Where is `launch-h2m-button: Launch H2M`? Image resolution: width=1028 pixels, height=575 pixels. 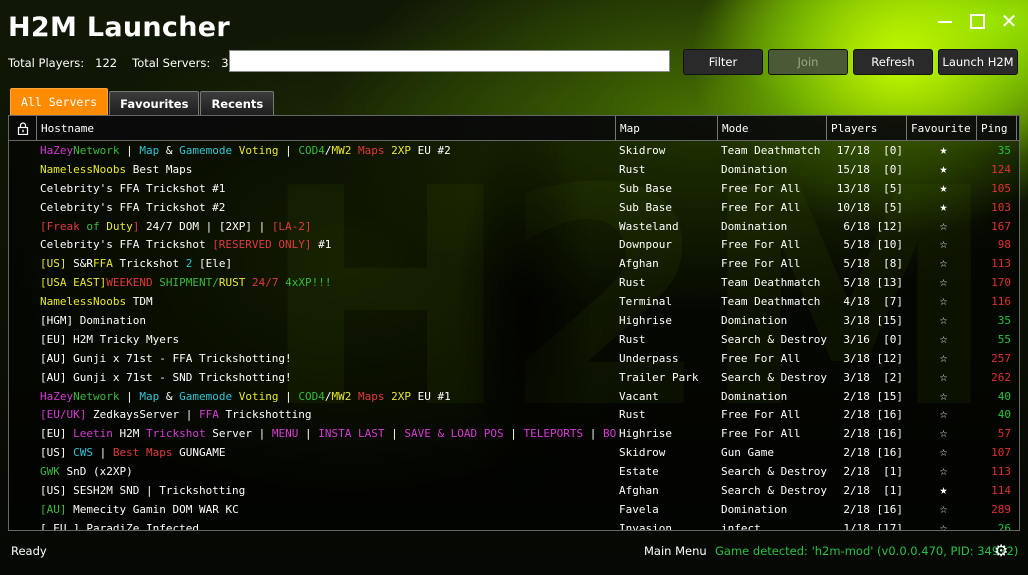 launch-h2m-button: Launch H2M is located at coordinates (978, 62).